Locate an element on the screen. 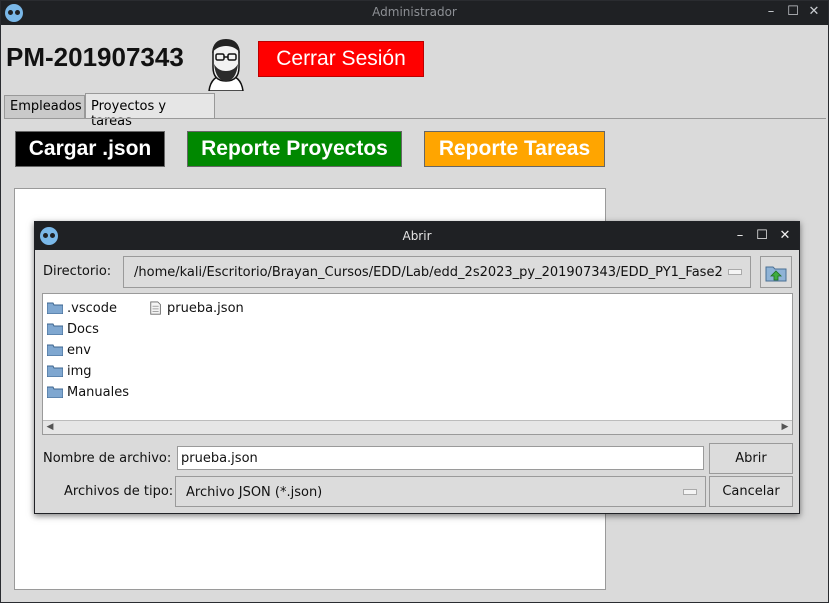 This screenshot has width=829, height=603. dialog-minimize-icon: – is located at coordinates (740, 235).